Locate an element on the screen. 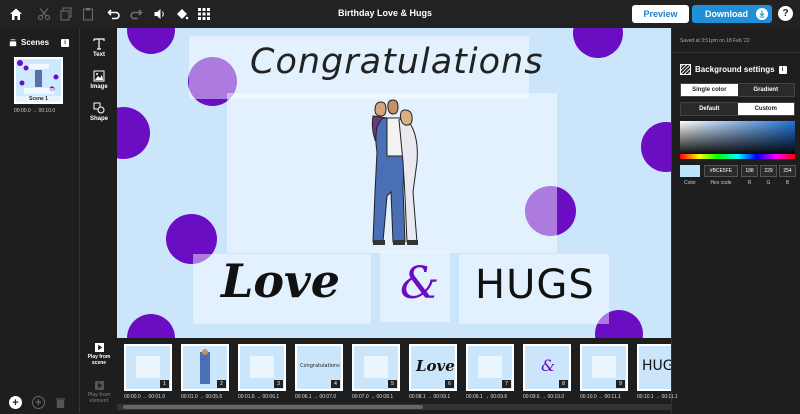 This screenshot has height=414, width=800. gradient-option: Gradient is located at coordinates (765, 90).